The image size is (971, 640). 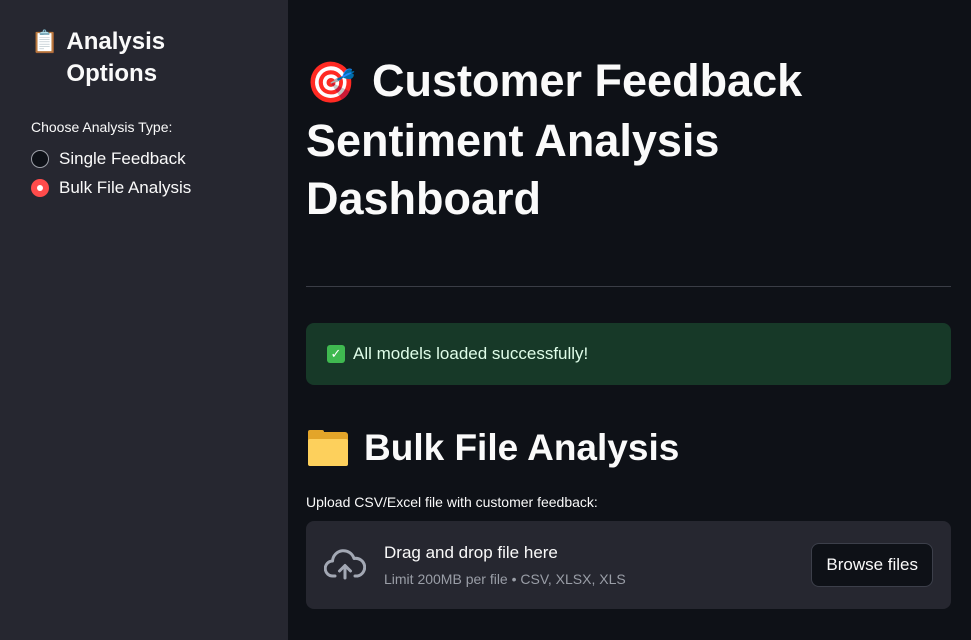 I want to click on radio-unchecked-icon, so click(x=40, y=158).